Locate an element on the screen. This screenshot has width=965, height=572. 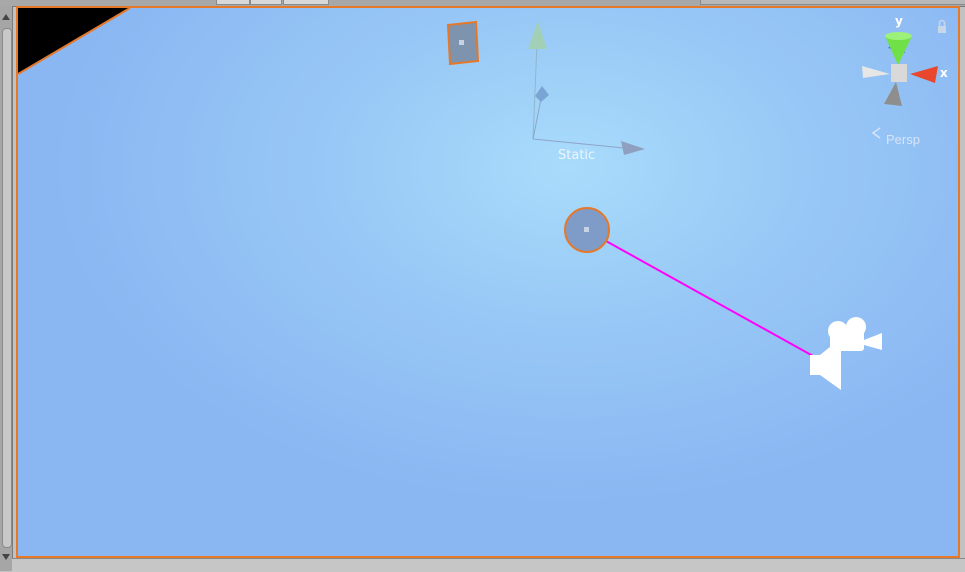
bottom-strip is located at coordinates (488, 565).